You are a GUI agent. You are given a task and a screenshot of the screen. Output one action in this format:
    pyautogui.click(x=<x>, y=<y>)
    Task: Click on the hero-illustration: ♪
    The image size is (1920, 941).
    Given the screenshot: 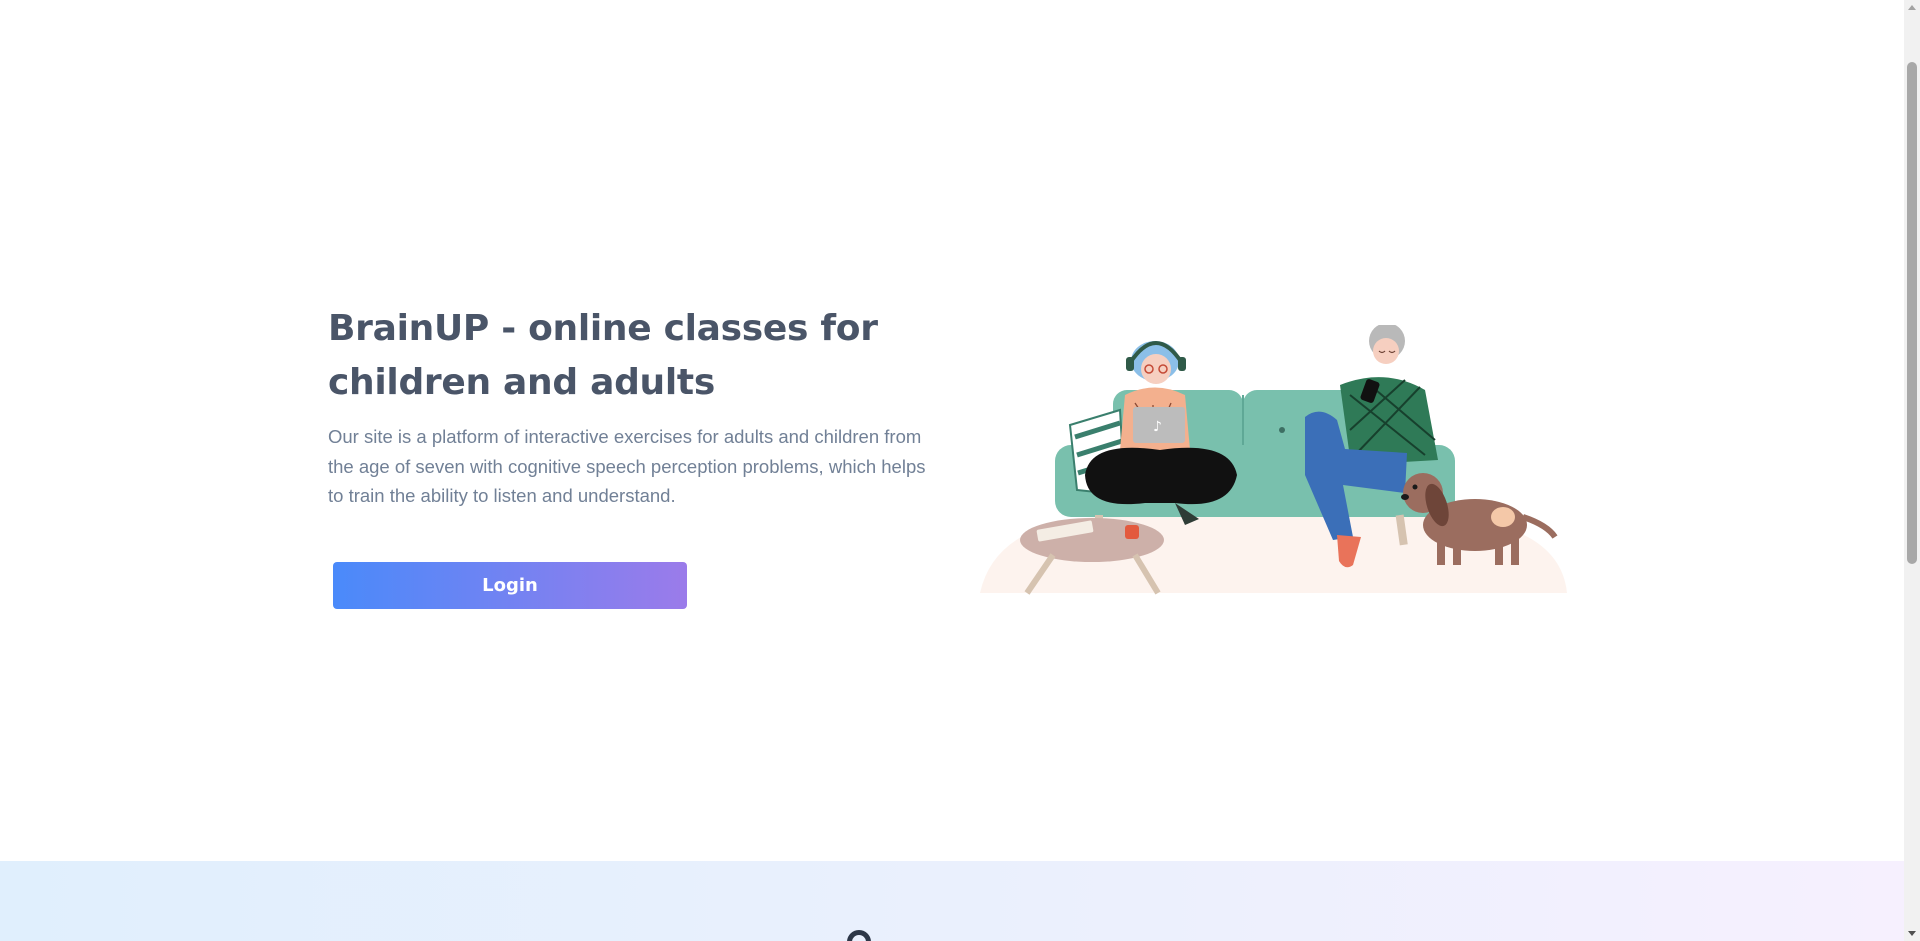 What is the action you would take?
    pyautogui.click(x=1275, y=464)
    